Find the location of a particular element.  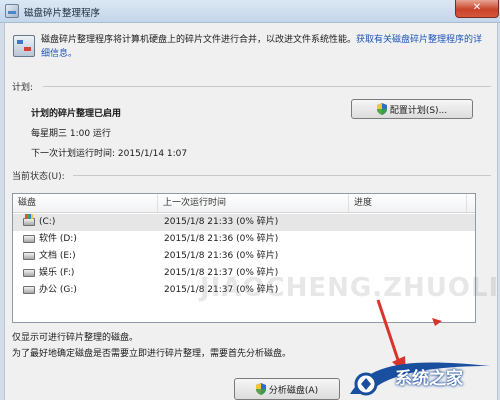

disk-list-header: 磁盘 上一次运行时间 进度 is located at coordinates (244, 203).